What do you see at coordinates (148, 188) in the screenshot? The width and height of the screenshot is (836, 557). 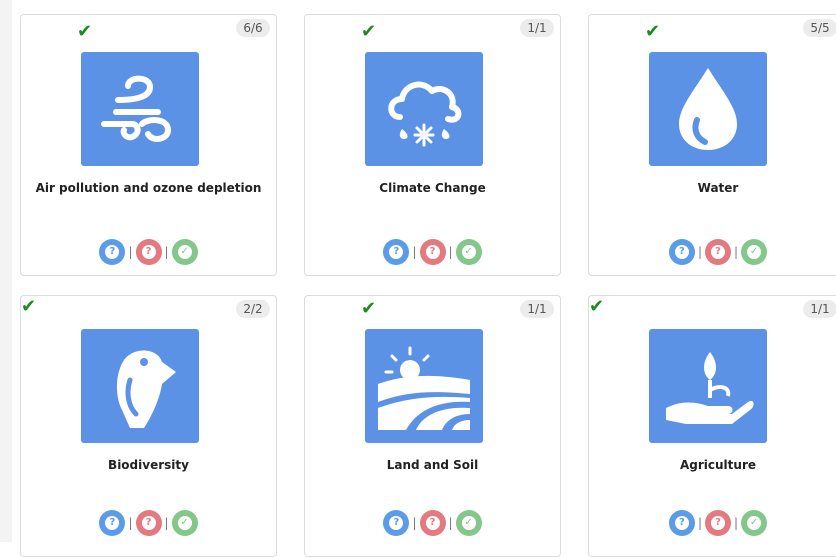 I see `card-title: Air pollution and ozone depletion` at bounding box center [148, 188].